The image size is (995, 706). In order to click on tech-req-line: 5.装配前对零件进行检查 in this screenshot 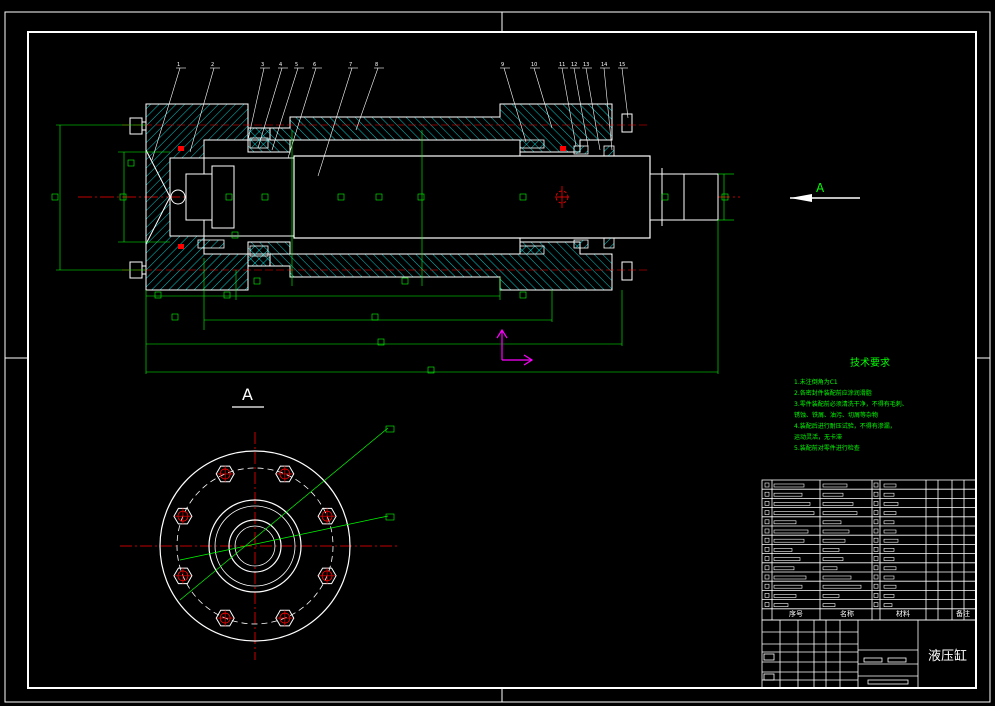, I will do `click(827, 448)`.